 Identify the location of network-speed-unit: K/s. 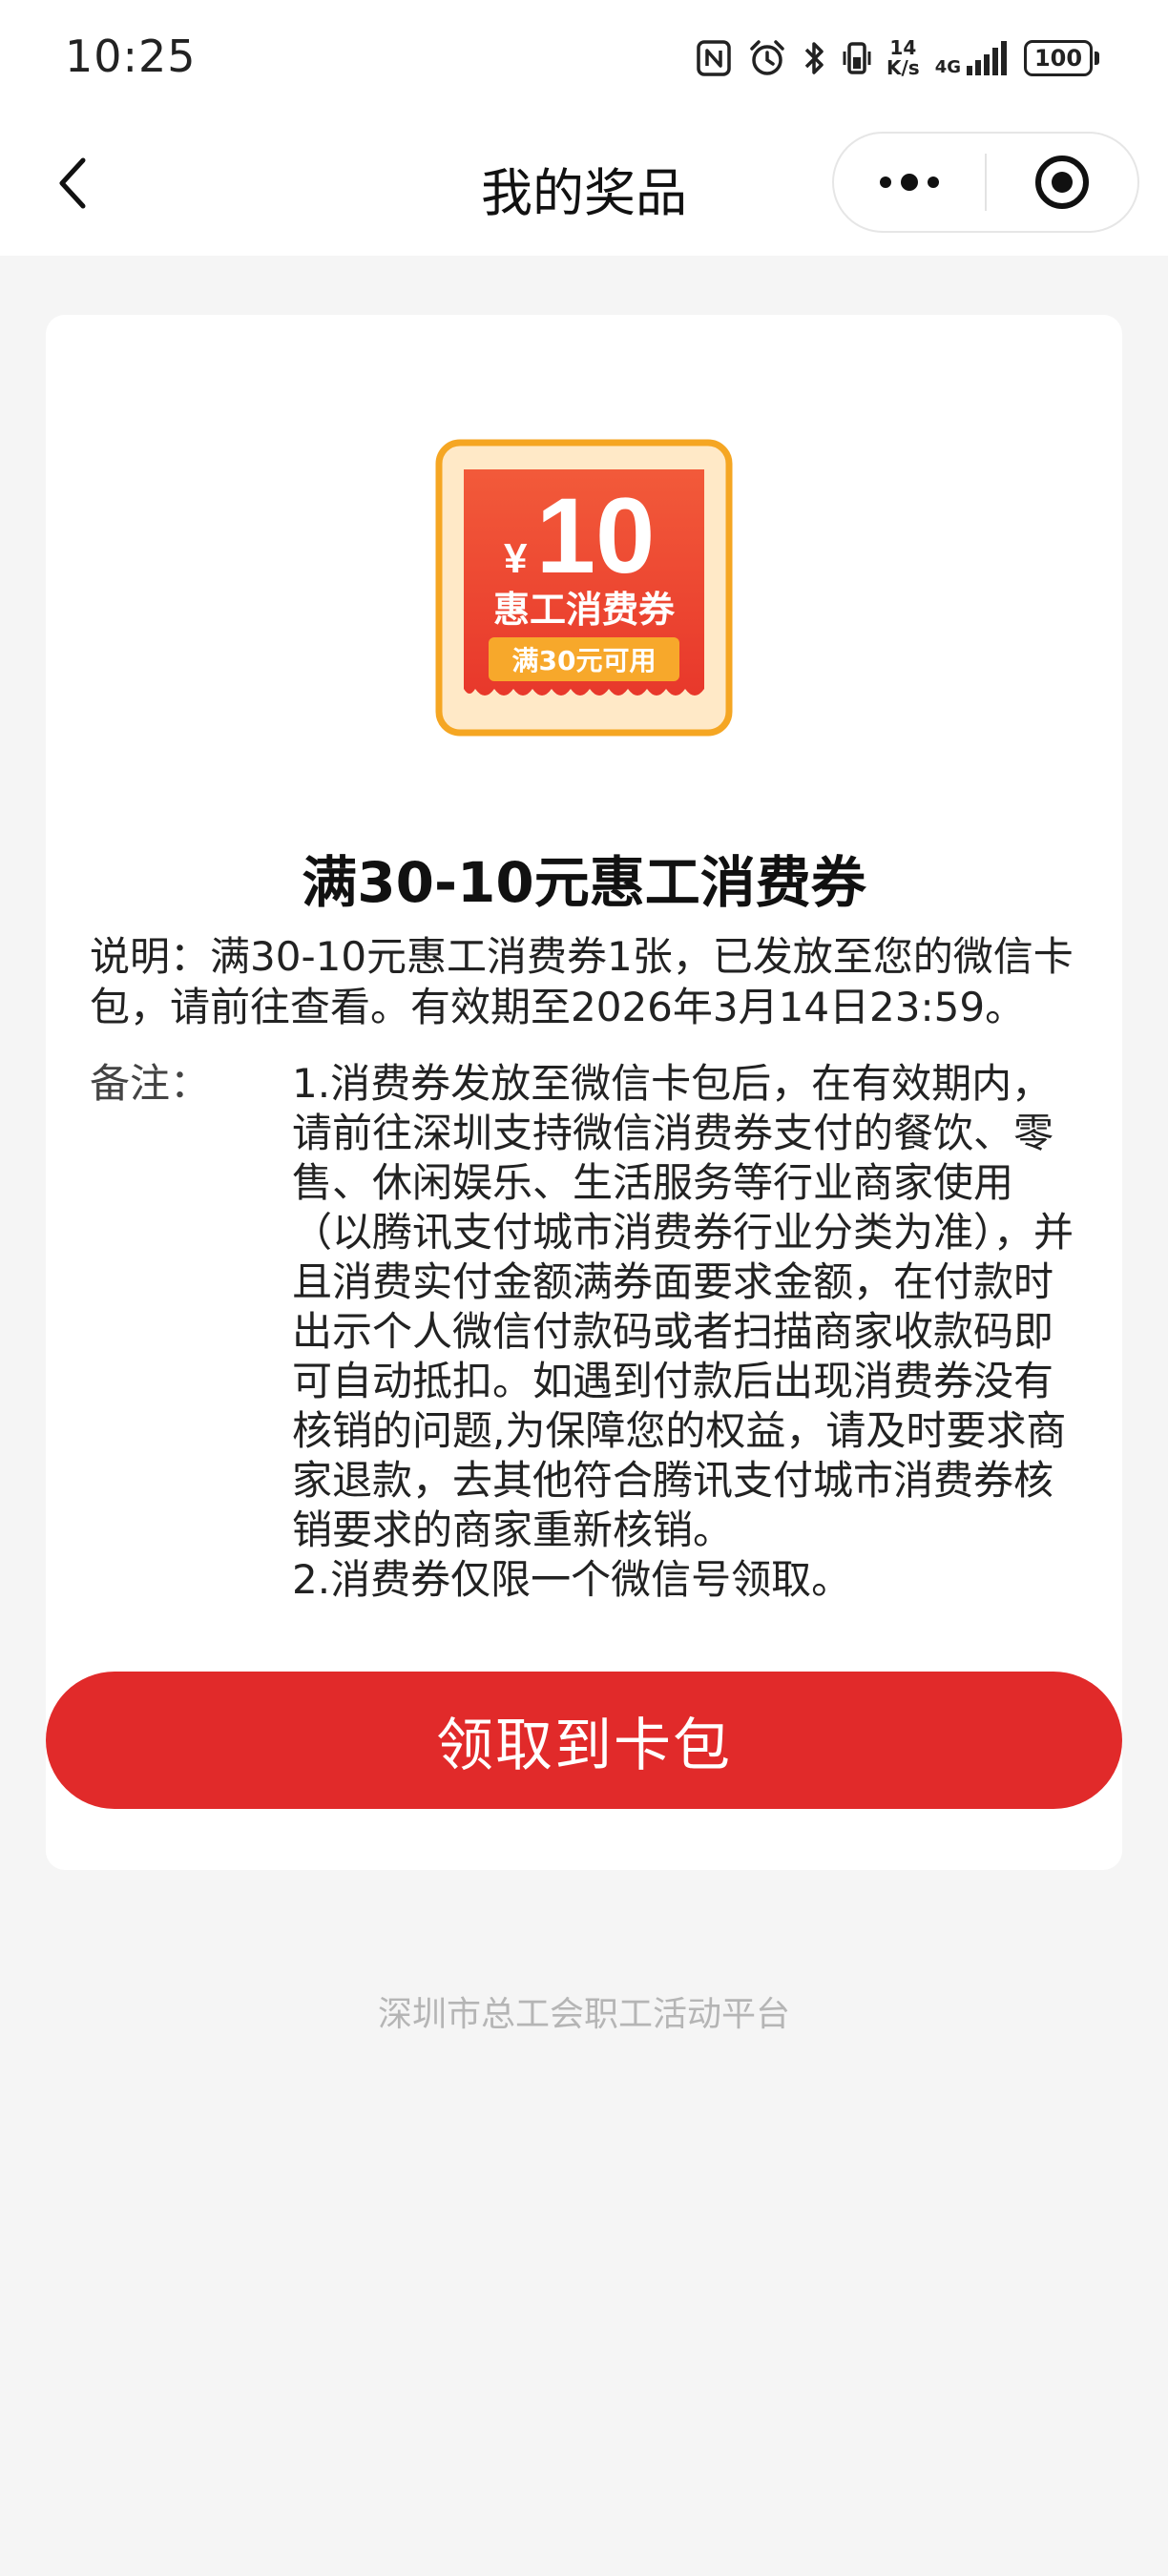
(903, 67).